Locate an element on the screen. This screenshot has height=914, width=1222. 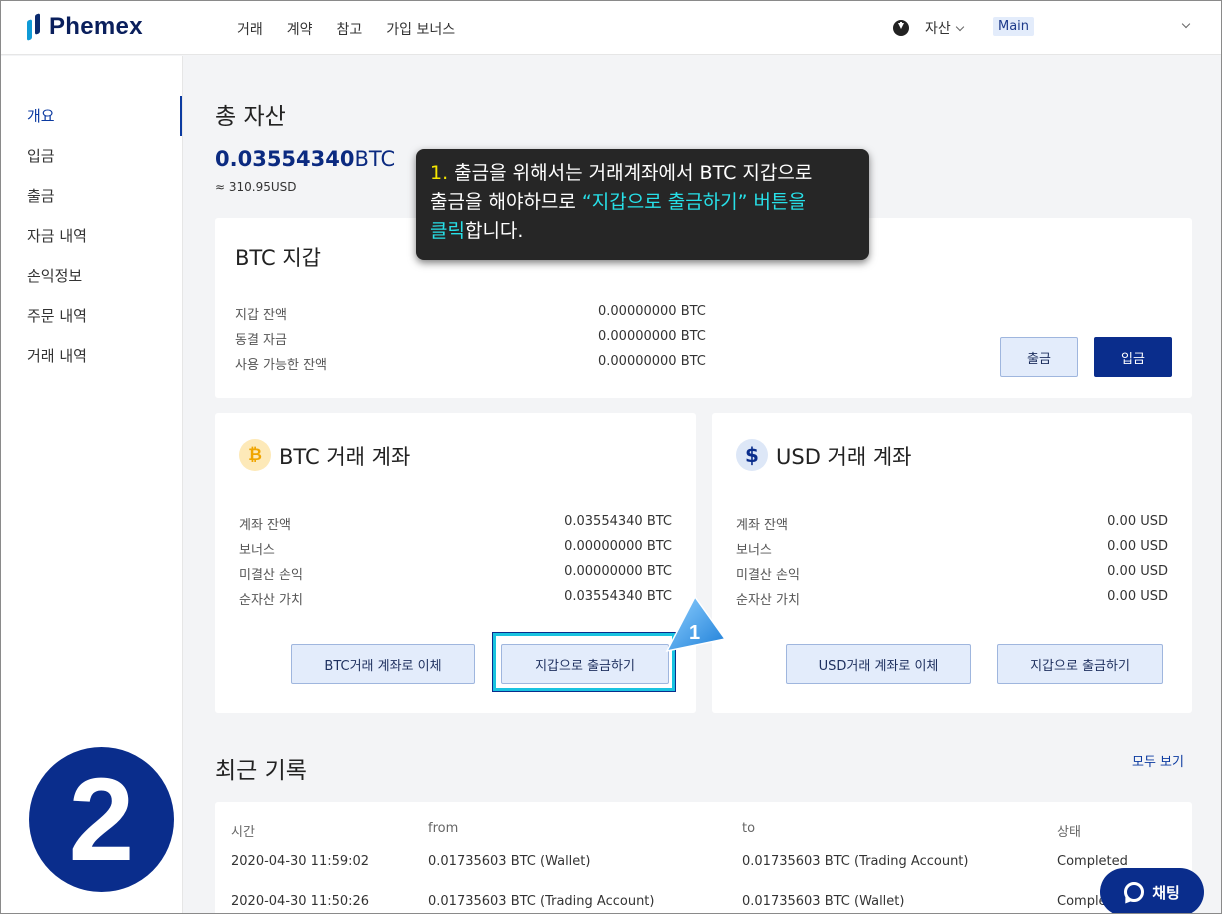
col-to: to is located at coordinates (749, 828).